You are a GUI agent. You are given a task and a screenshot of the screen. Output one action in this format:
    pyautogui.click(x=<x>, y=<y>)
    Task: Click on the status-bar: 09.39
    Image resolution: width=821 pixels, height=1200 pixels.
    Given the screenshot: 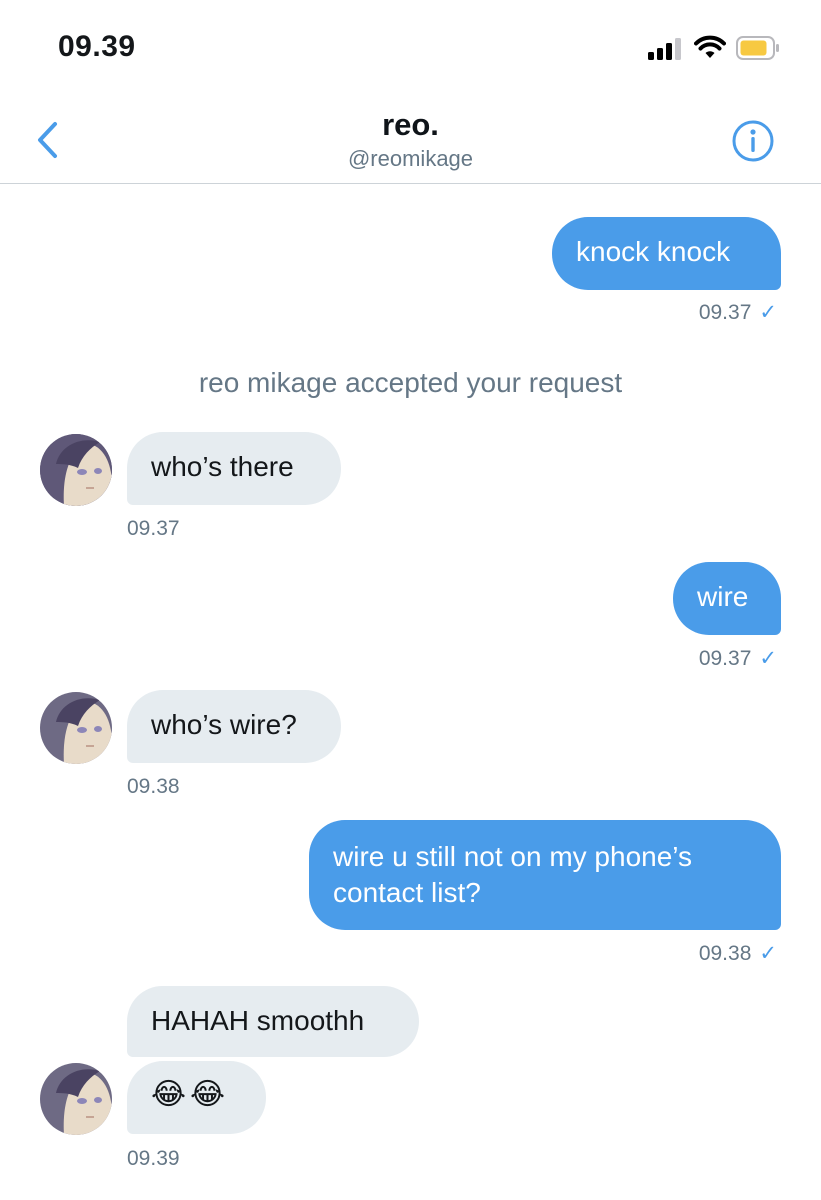 What is the action you would take?
    pyautogui.click(x=410, y=47)
    